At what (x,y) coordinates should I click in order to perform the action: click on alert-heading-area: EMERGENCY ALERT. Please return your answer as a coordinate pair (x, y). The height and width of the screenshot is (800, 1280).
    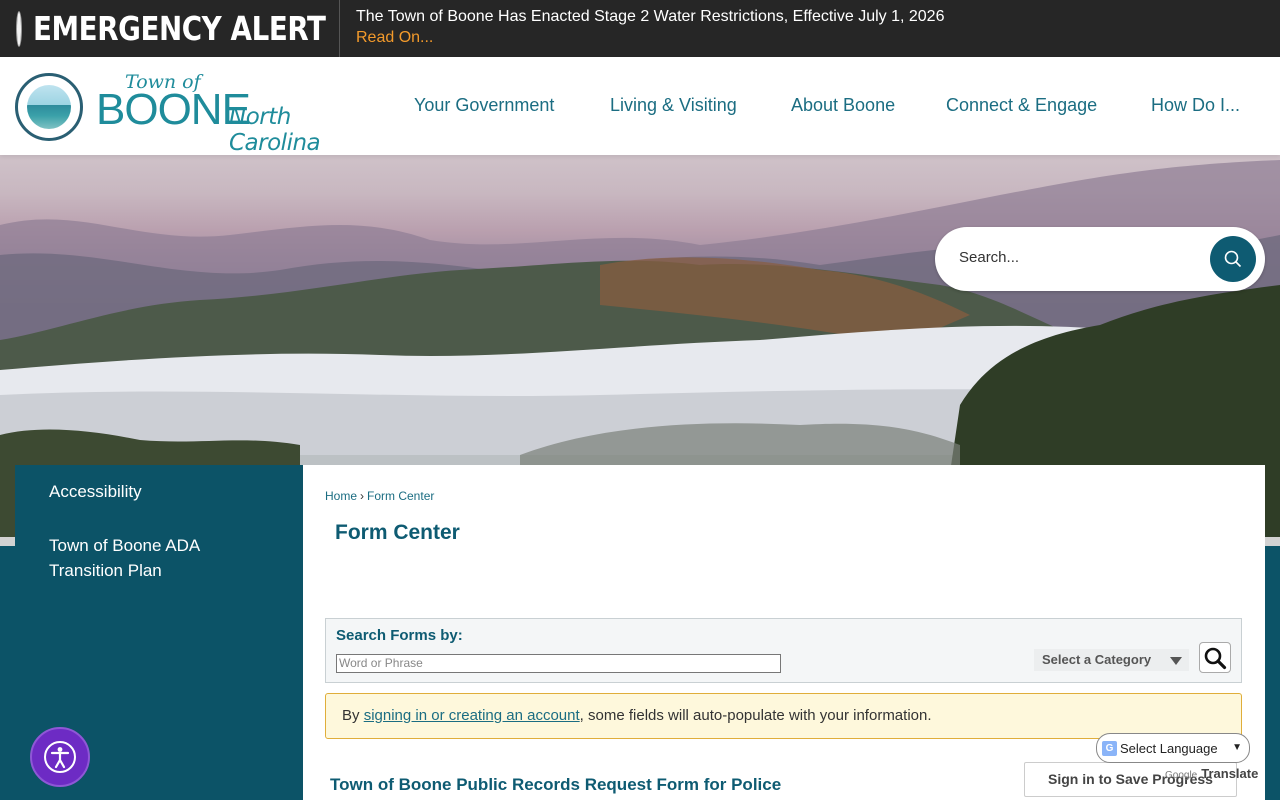
    Looking at the image, I should click on (170, 28).